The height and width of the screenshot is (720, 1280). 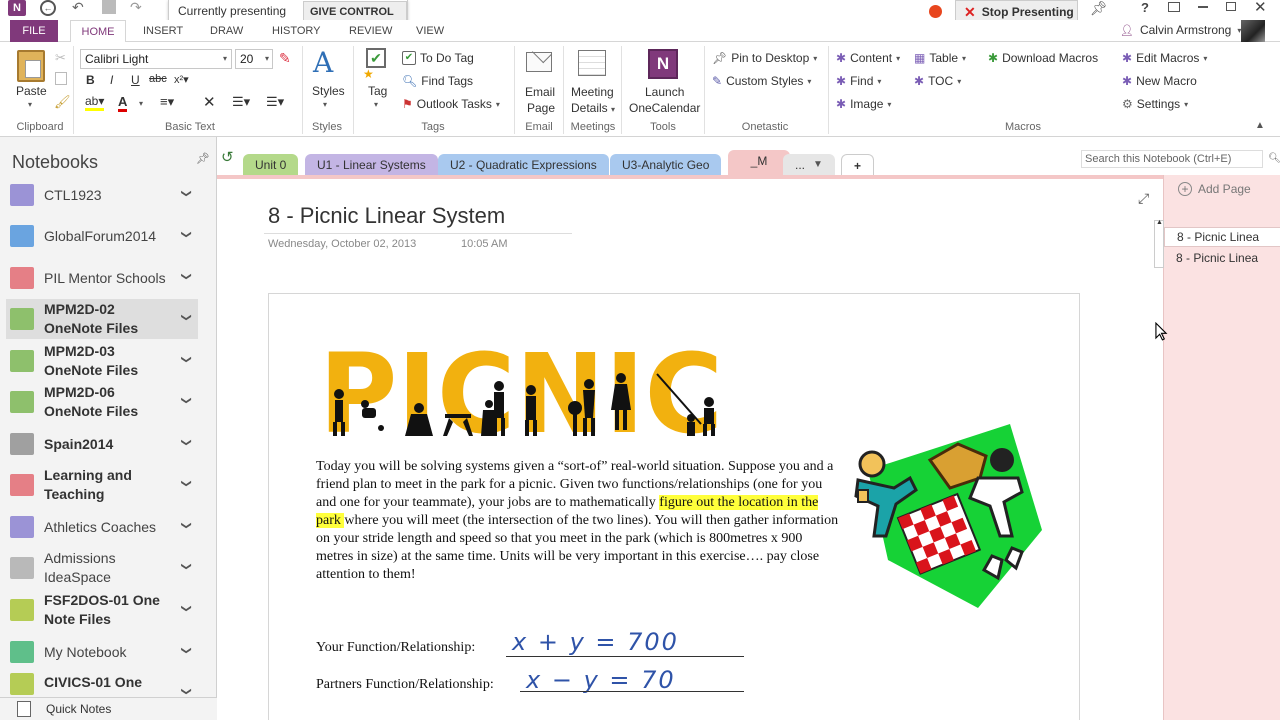 I want to click on notebook-item: MPM2D-02 OneNote Files ❯, so click(x=102, y=319).